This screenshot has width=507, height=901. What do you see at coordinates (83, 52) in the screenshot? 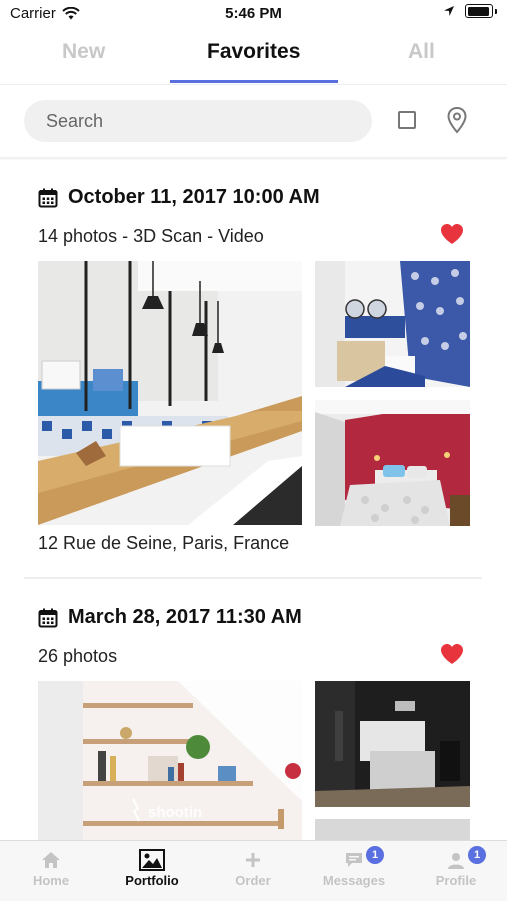
I see `tab-new: New` at bounding box center [83, 52].